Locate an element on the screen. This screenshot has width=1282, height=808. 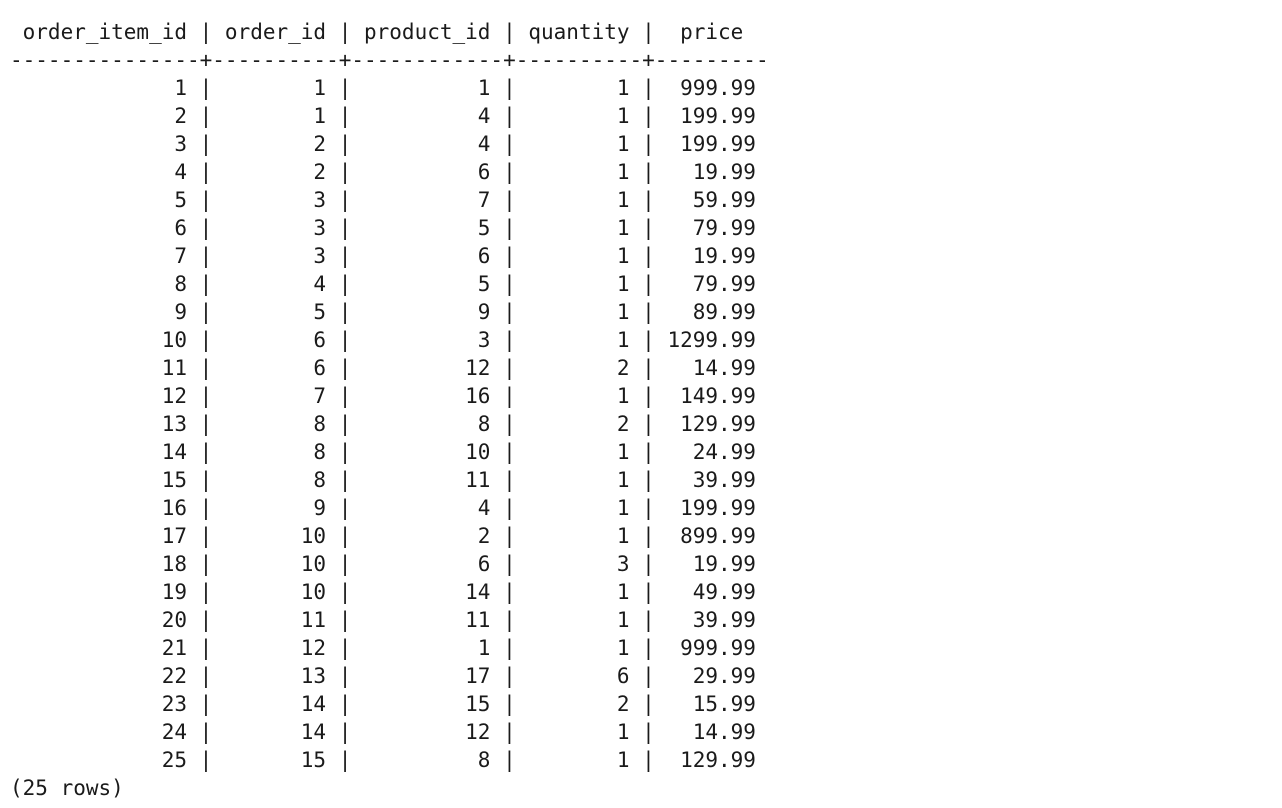
table-row: 4 | 2 | 6 | 1 | 19.99 is located at coordinates (389, 172).